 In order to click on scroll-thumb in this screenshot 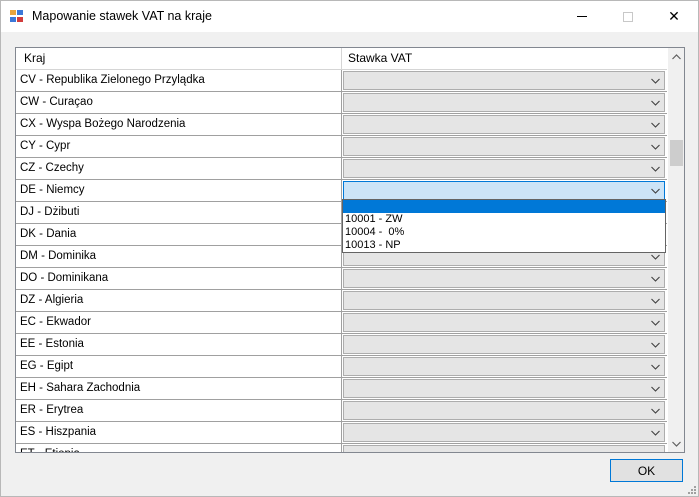, I will do `click(676, 153)`.